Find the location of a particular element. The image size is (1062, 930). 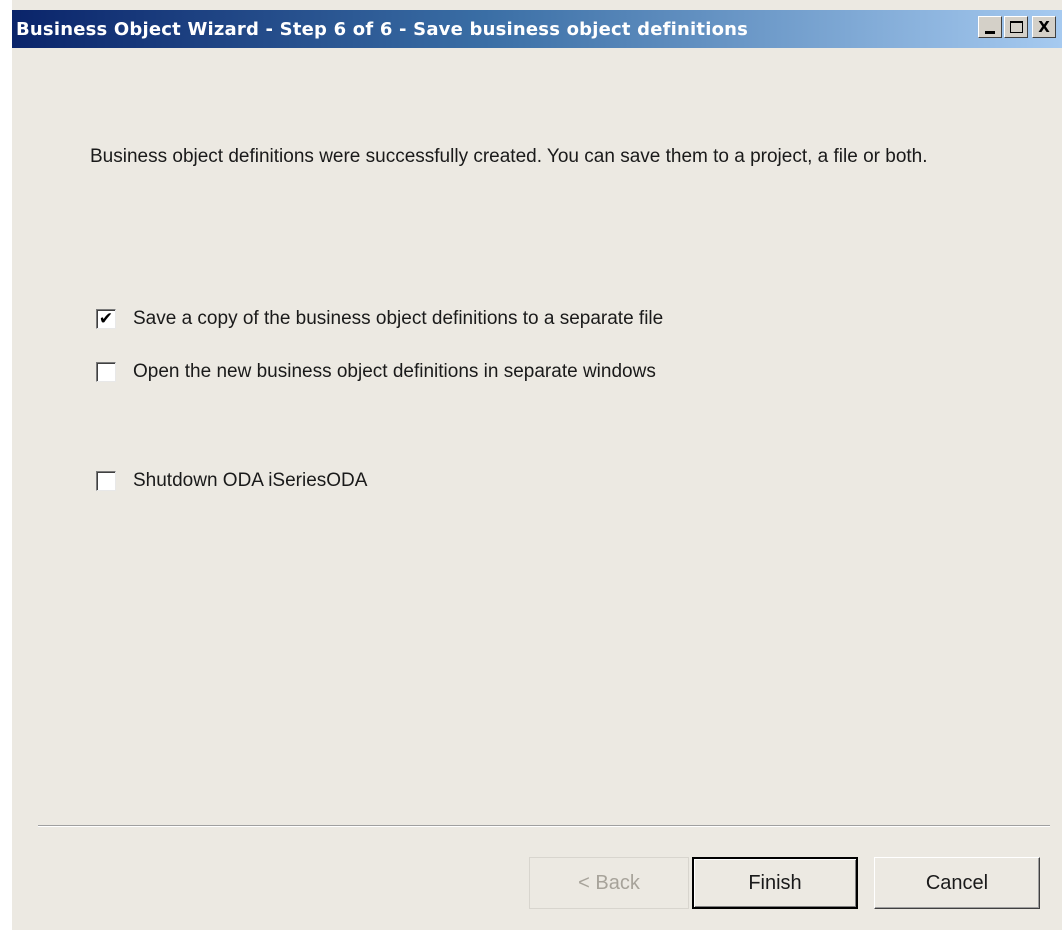

save-copy-checkbox: ✔ is located at coordinates (106, 319).